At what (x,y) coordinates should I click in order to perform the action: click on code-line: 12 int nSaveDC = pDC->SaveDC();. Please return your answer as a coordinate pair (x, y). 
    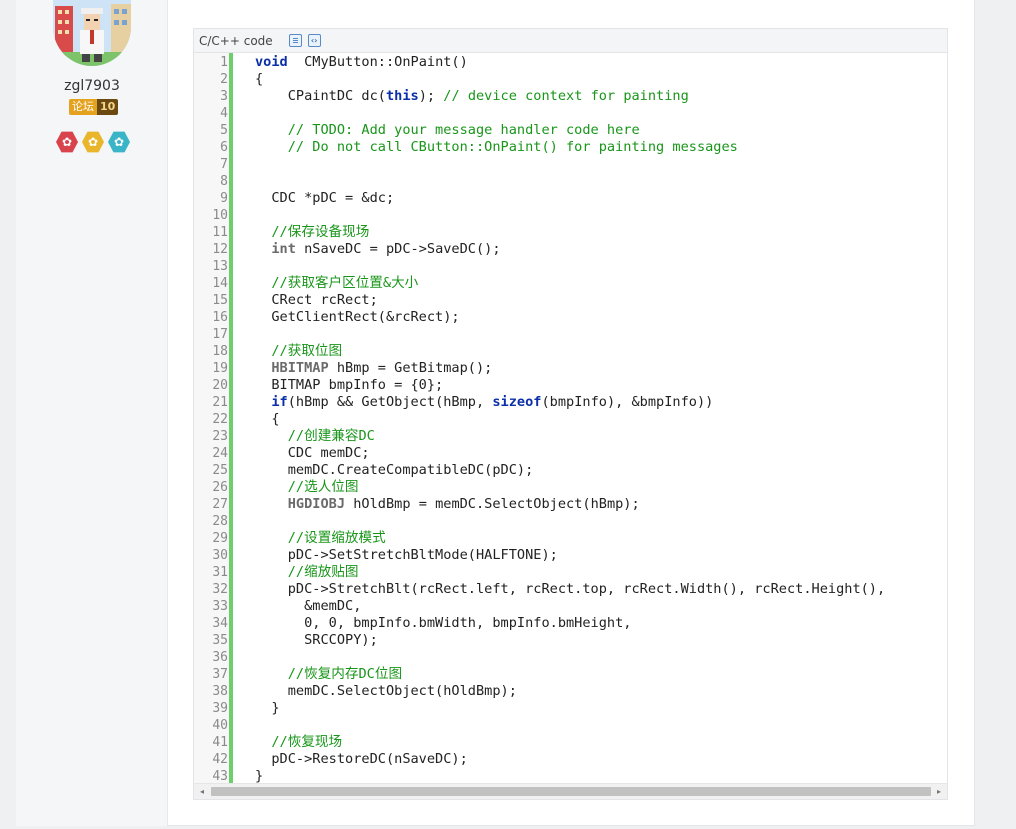
    Looking at the image, I should click on (347, 249).